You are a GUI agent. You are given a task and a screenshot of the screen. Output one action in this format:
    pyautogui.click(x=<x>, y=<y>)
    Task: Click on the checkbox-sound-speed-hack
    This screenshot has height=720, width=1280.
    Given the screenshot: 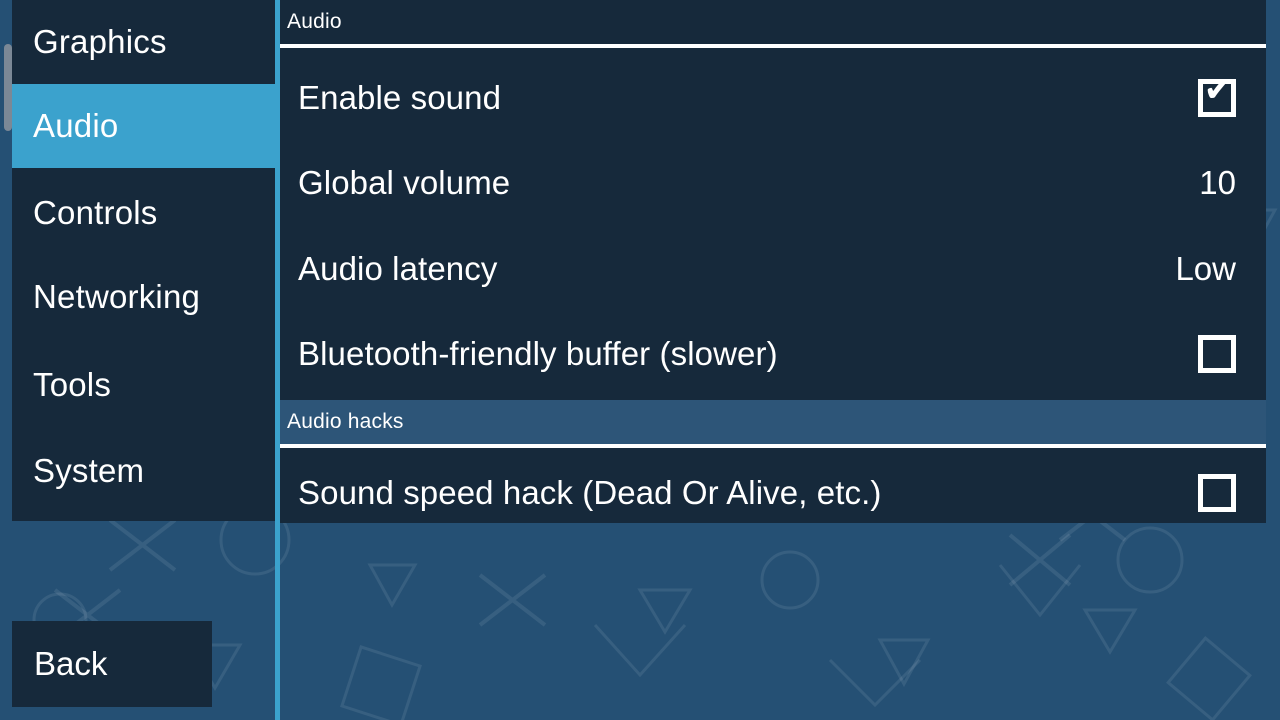 What is the action you would take?
    pyautogui.click(x=1217, y=492)
    